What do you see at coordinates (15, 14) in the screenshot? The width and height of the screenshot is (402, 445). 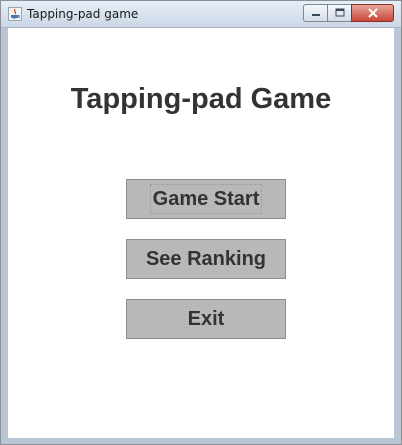 I see `java-cup-icon` at bounding box center [15, 14].